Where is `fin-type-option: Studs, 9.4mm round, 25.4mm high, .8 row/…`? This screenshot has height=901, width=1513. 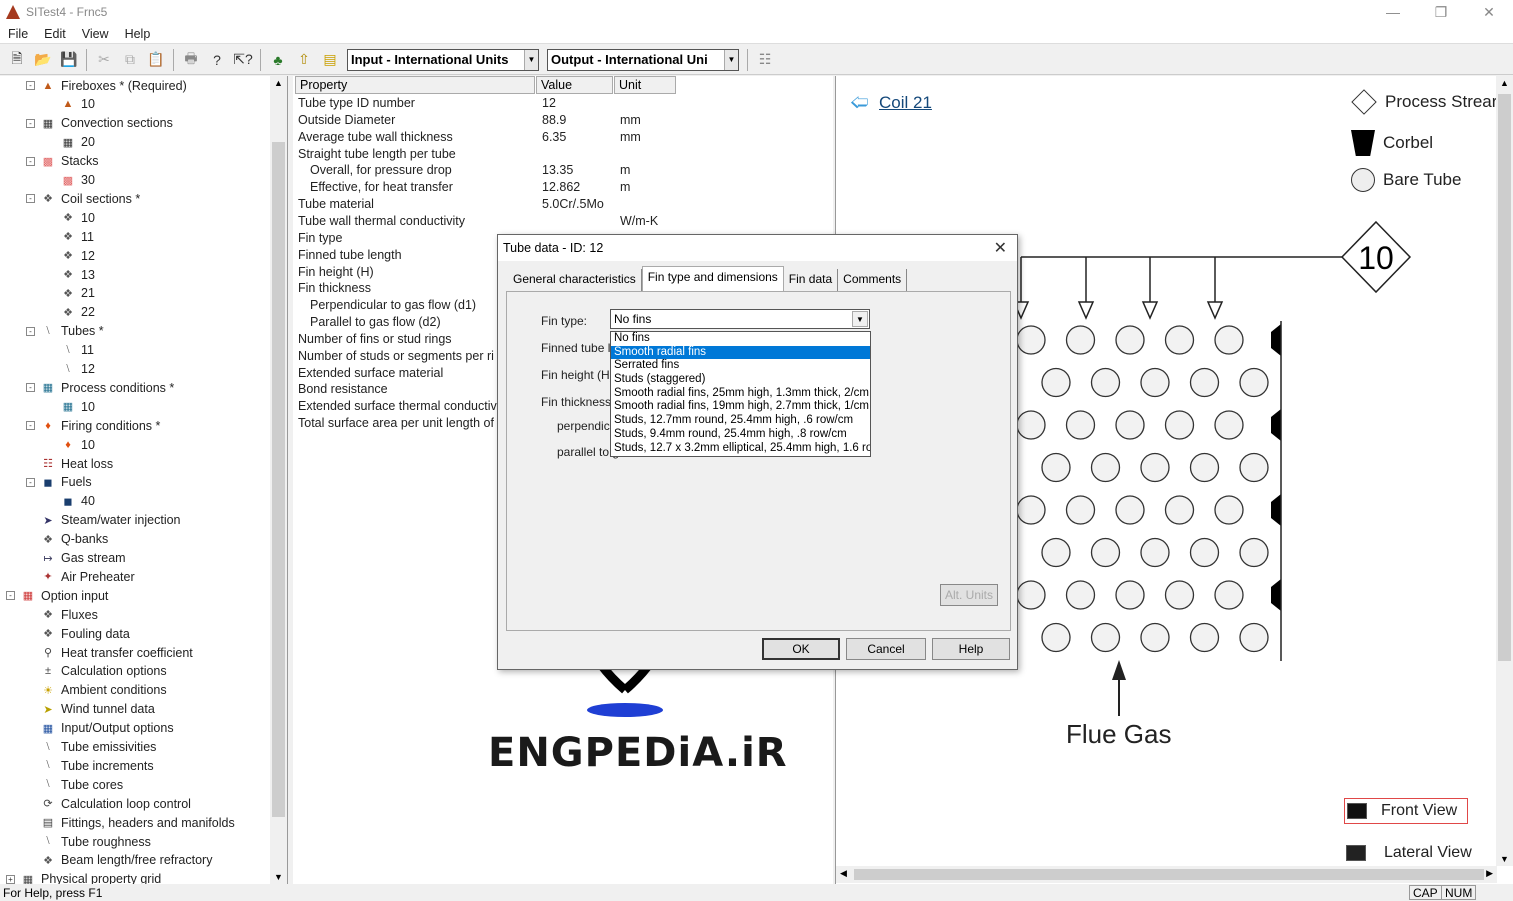
fin-type-option: Studs, 9.4mm round, 25.4mm high, .8 row/… is located at coordinates (740, 435).